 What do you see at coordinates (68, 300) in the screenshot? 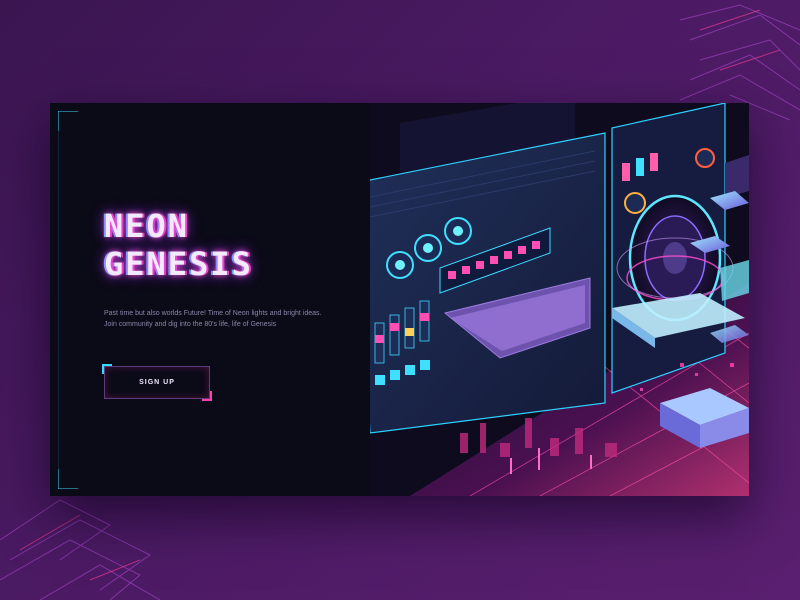
I see `neon-corner-frame` at bounding box center [68, 300].